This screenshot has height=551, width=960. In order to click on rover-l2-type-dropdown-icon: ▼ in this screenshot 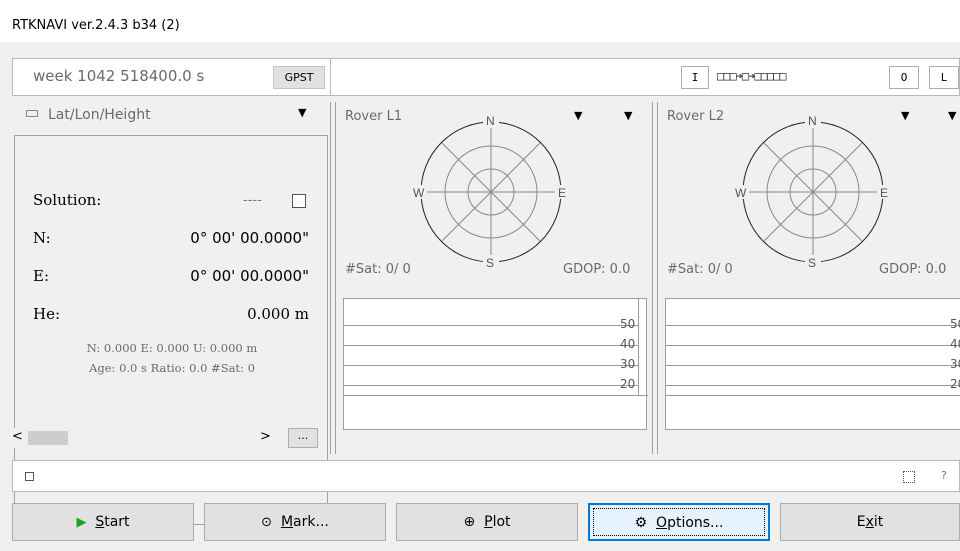, I will do `click(952, 115)`.